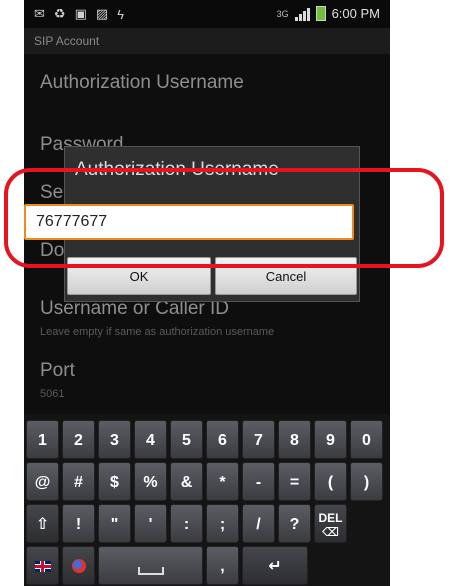 The width and height of the screenshot is (452, 586). I want to click on gallery-icon: ▨, so click(102, 13).